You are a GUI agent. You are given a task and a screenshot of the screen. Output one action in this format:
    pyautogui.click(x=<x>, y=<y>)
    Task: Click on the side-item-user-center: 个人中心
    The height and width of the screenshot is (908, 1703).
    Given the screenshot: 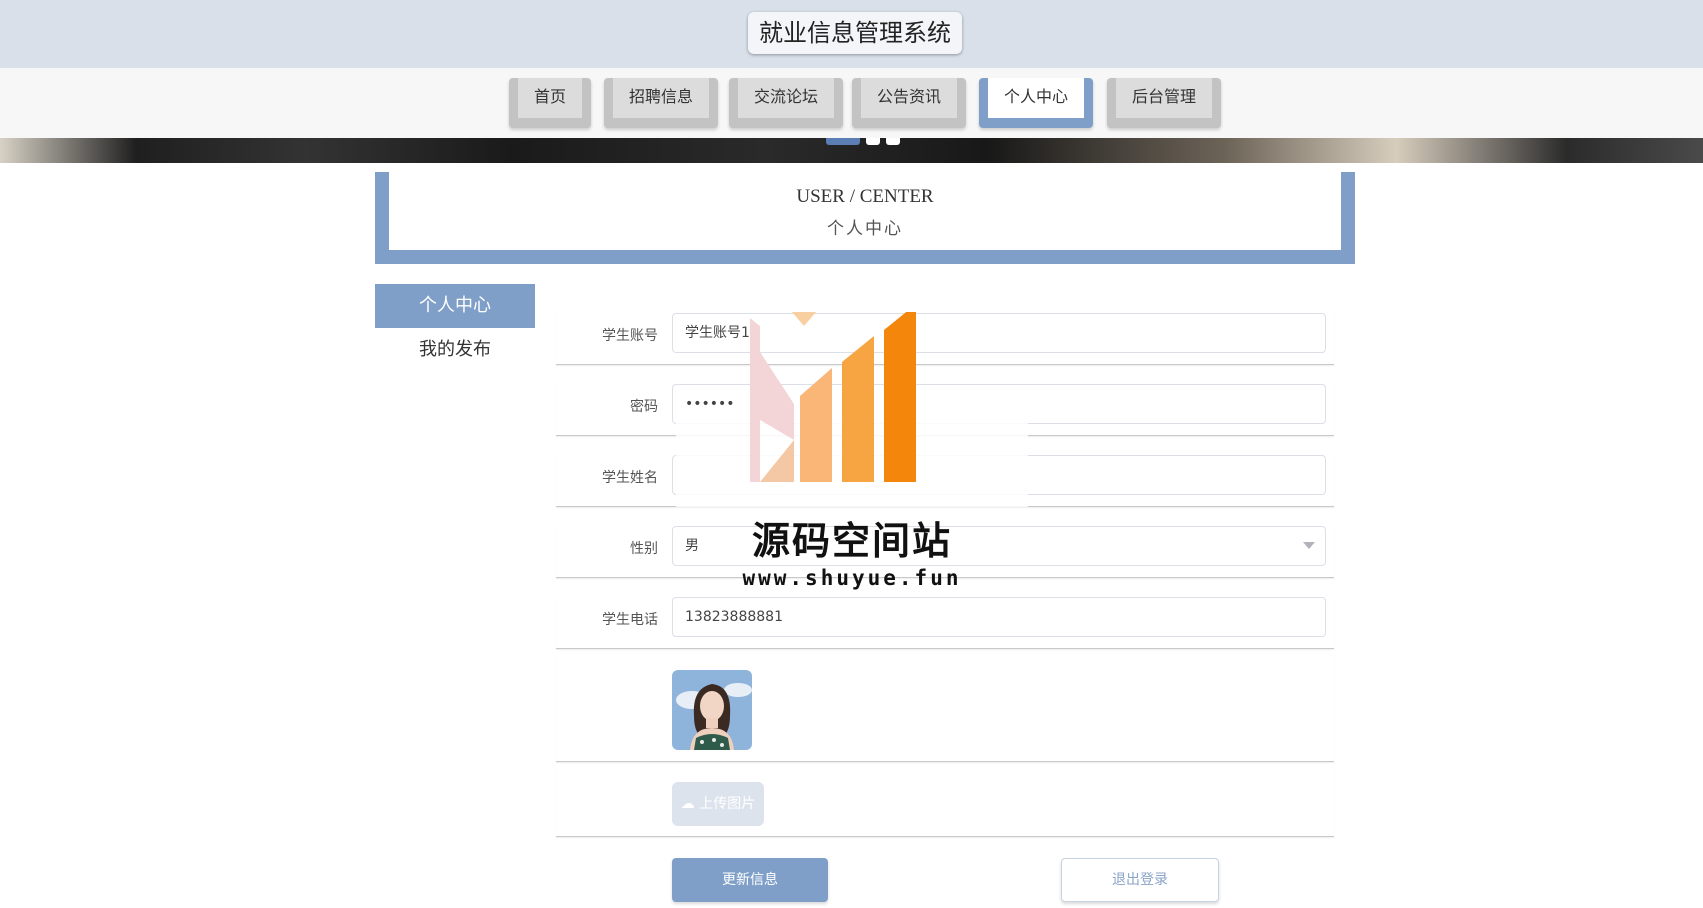 What is the action you would take?
    pyautogui.click(x=455, y=306)
    